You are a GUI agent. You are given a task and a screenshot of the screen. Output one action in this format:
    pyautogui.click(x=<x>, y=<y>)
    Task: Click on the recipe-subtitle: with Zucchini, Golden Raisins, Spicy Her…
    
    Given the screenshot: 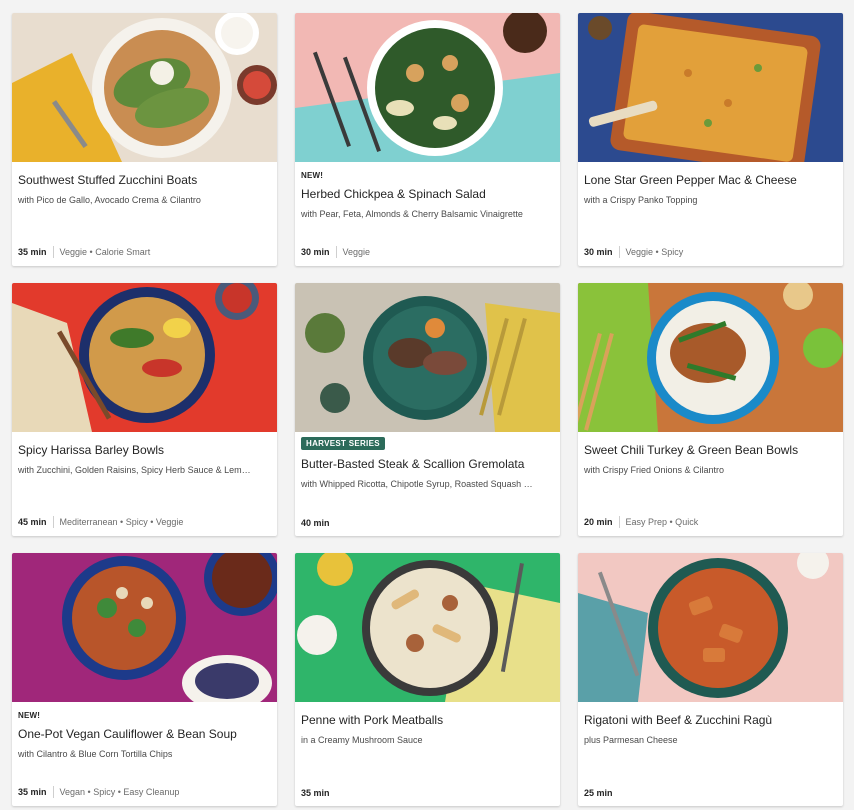 What is the action you would take?
    pyautogui.click(x=134, y=470)
    